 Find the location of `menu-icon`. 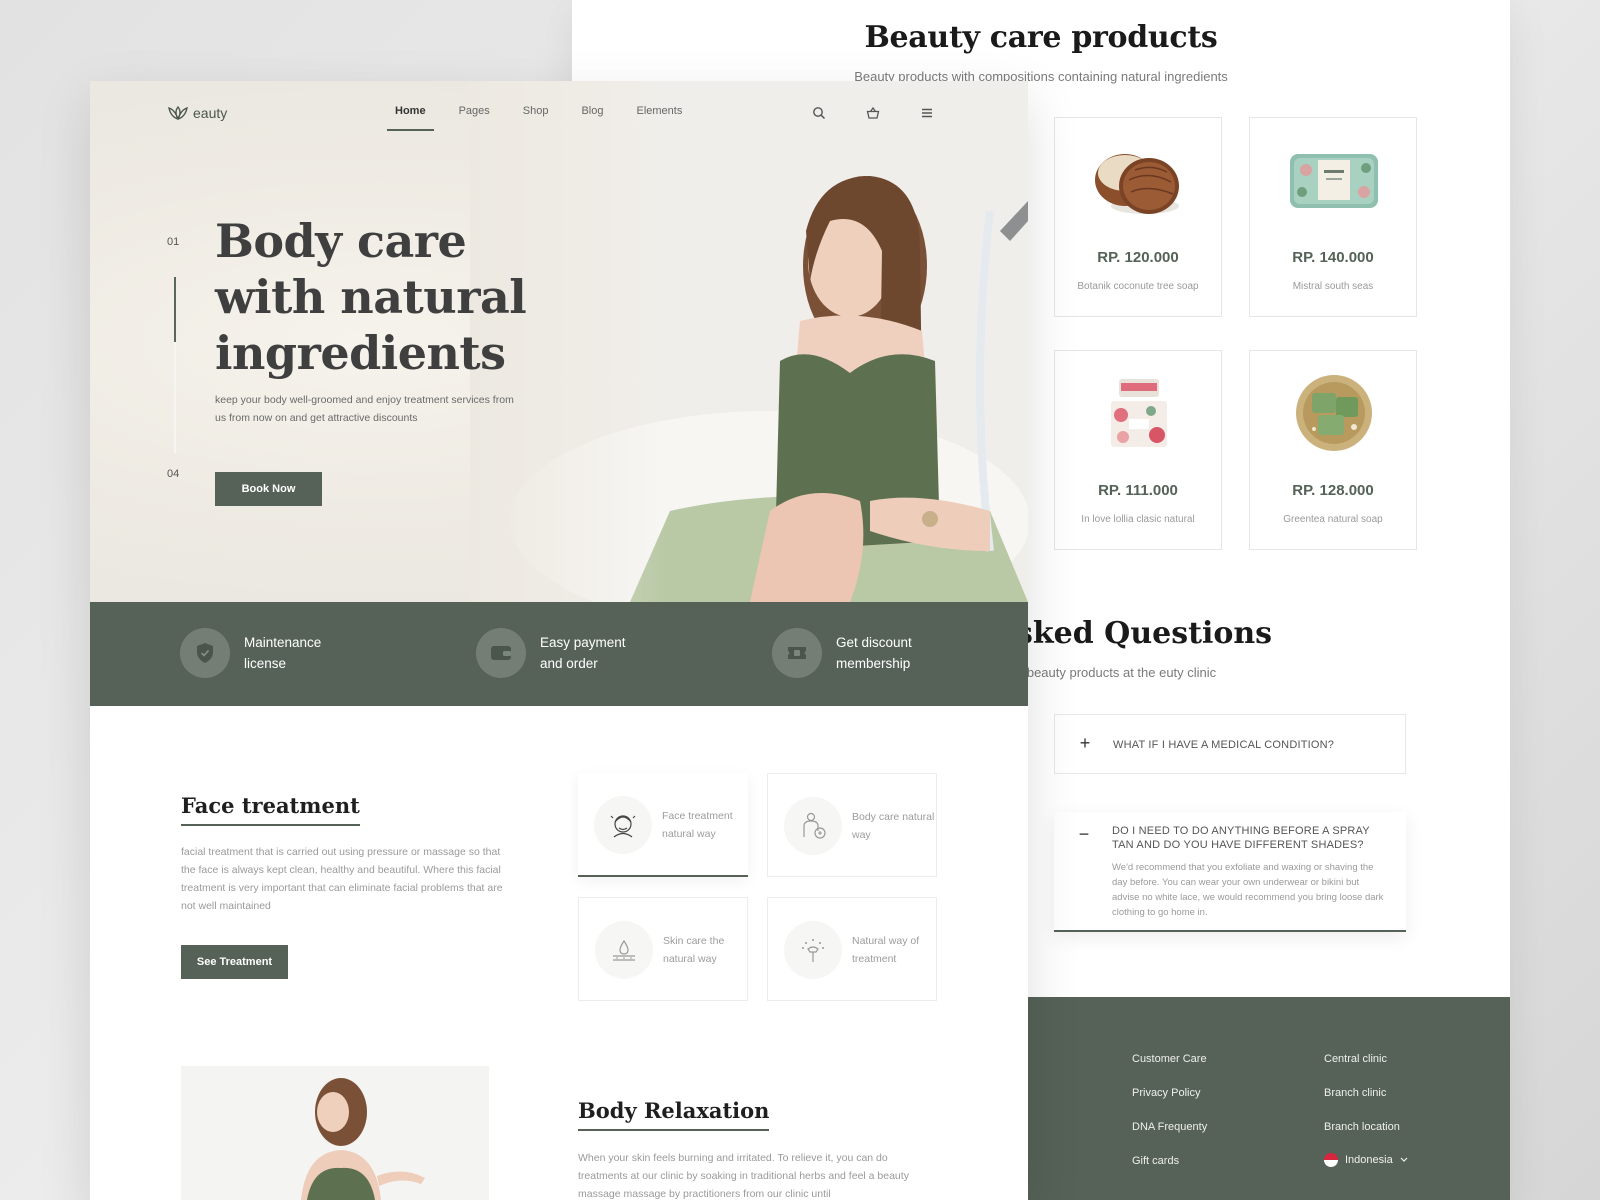

menu-icon is located at coordinates (927, 113).